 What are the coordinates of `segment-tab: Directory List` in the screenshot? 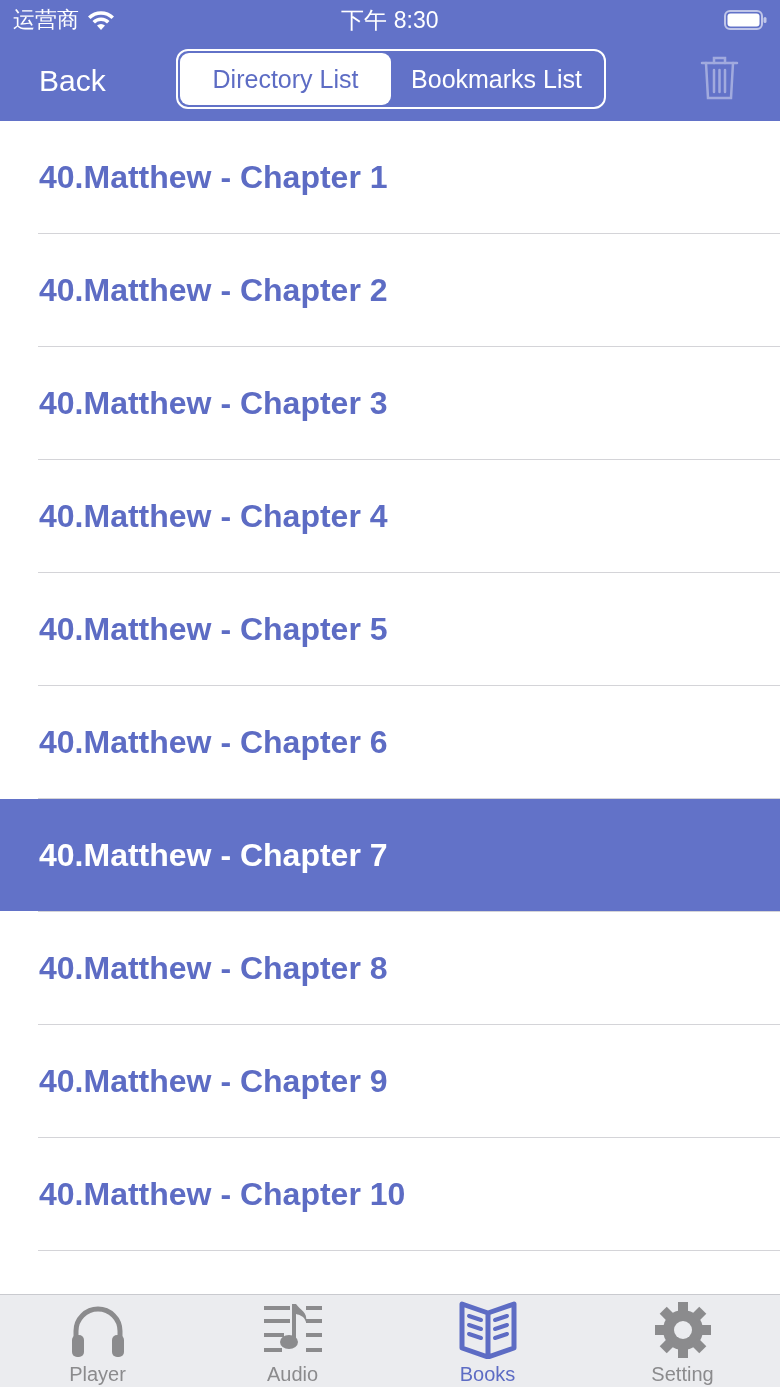 It's located at (285, 79).